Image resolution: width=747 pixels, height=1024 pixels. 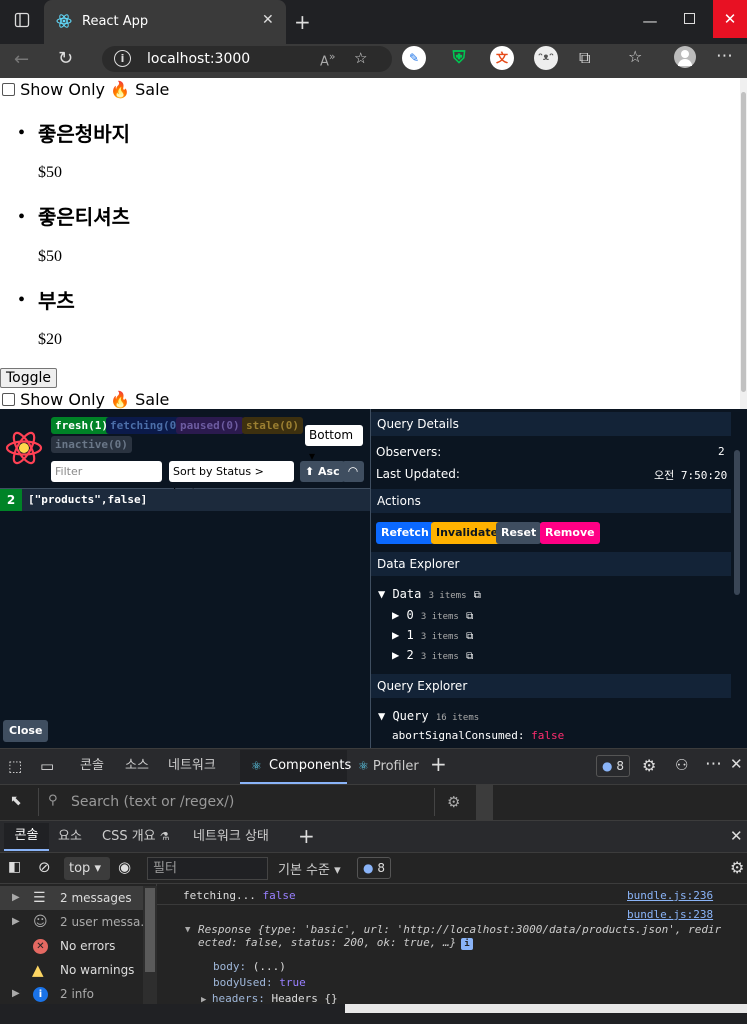 What do you see at coordinates (721, 451) in the screenshot?
I see `observers-value: 2` at bounding box center [721, 451].